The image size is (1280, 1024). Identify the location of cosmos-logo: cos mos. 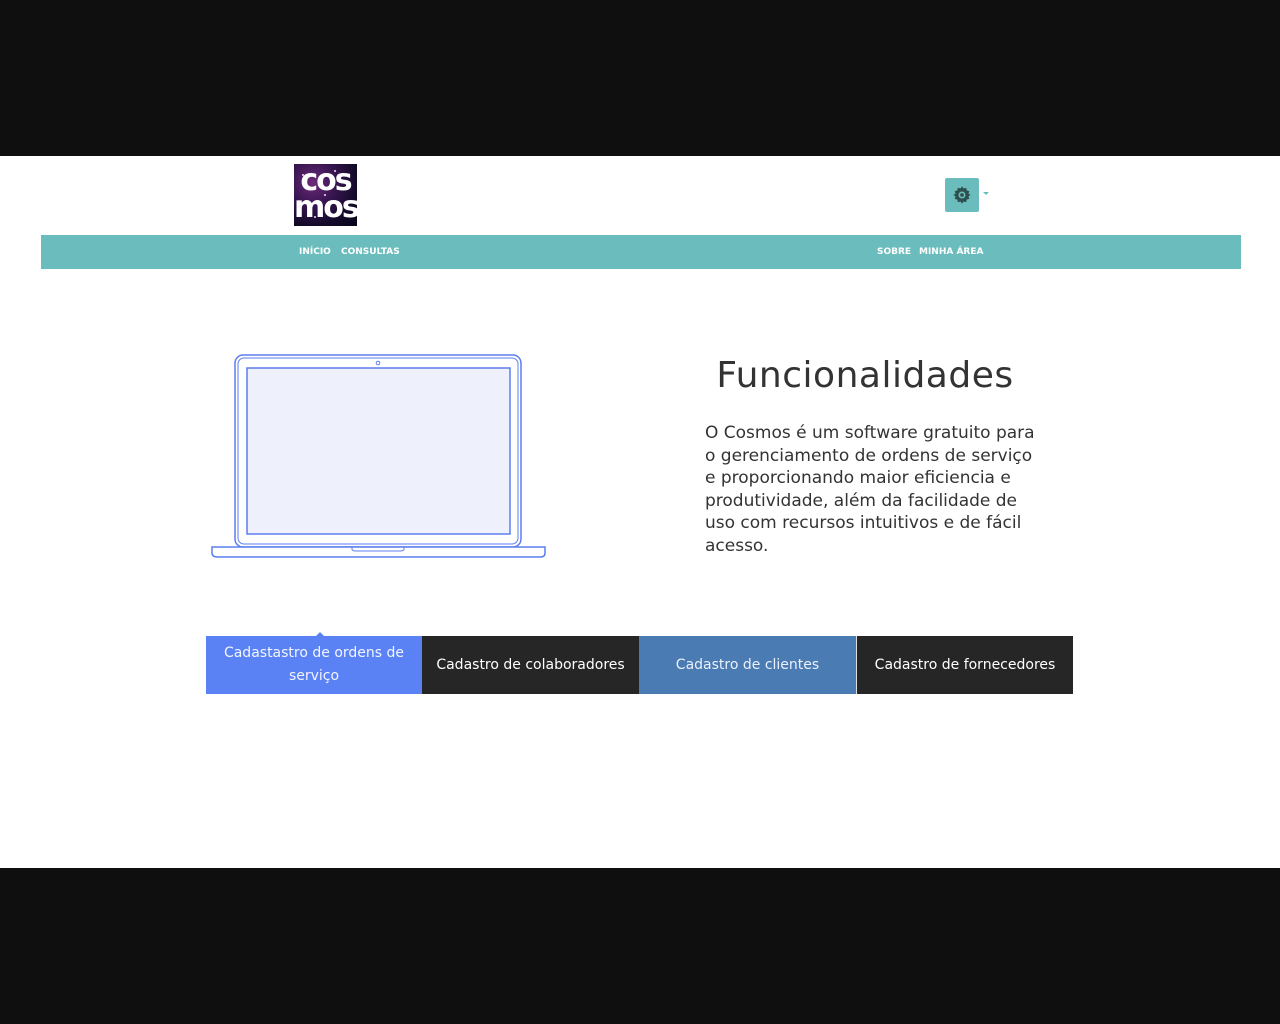
(325, 195).